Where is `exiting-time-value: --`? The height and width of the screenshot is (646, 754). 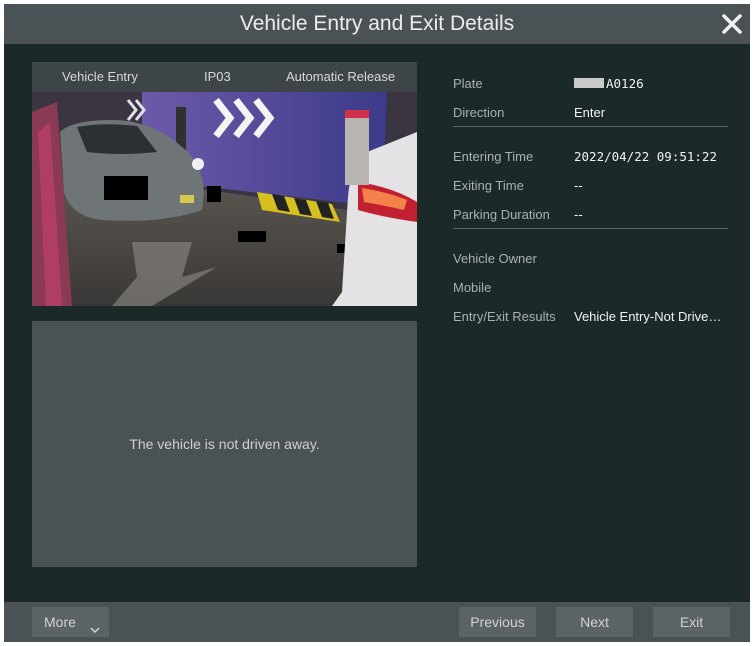 exiting-time-value: -- is located at coordinates (578, 185).